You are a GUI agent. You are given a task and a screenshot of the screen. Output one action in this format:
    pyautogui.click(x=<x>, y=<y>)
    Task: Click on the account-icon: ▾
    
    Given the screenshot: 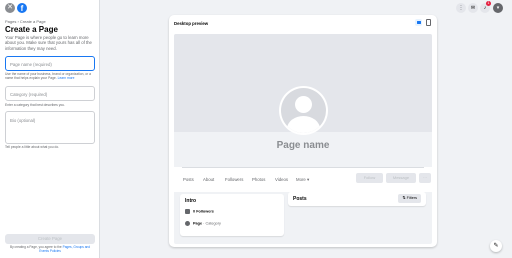 What is the action you would take?
    pyautogui.click(x=498, y=8)
    